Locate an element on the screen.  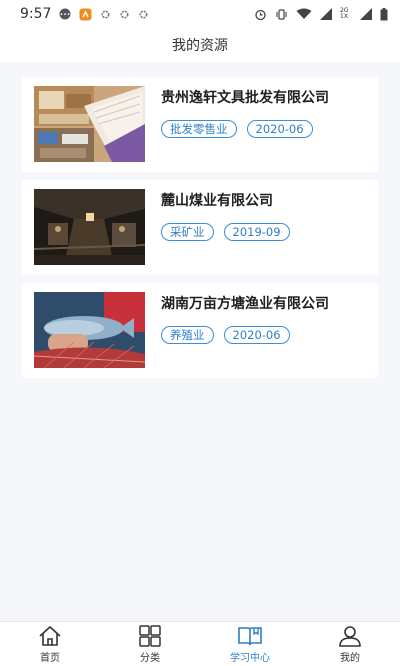
resource-card: 麓山煤业有限公司 采矿业 2019-09 is located at coordinates (200, 227).